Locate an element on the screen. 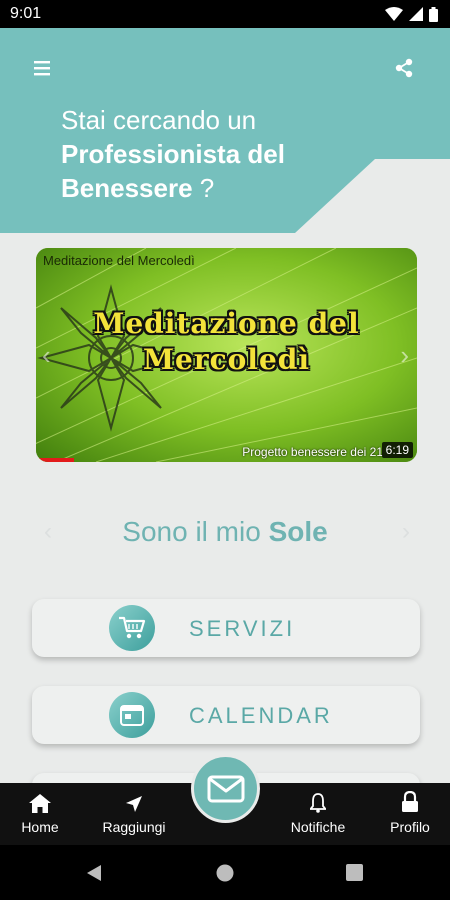  calendar-icon is located at coordinates (132, 715).